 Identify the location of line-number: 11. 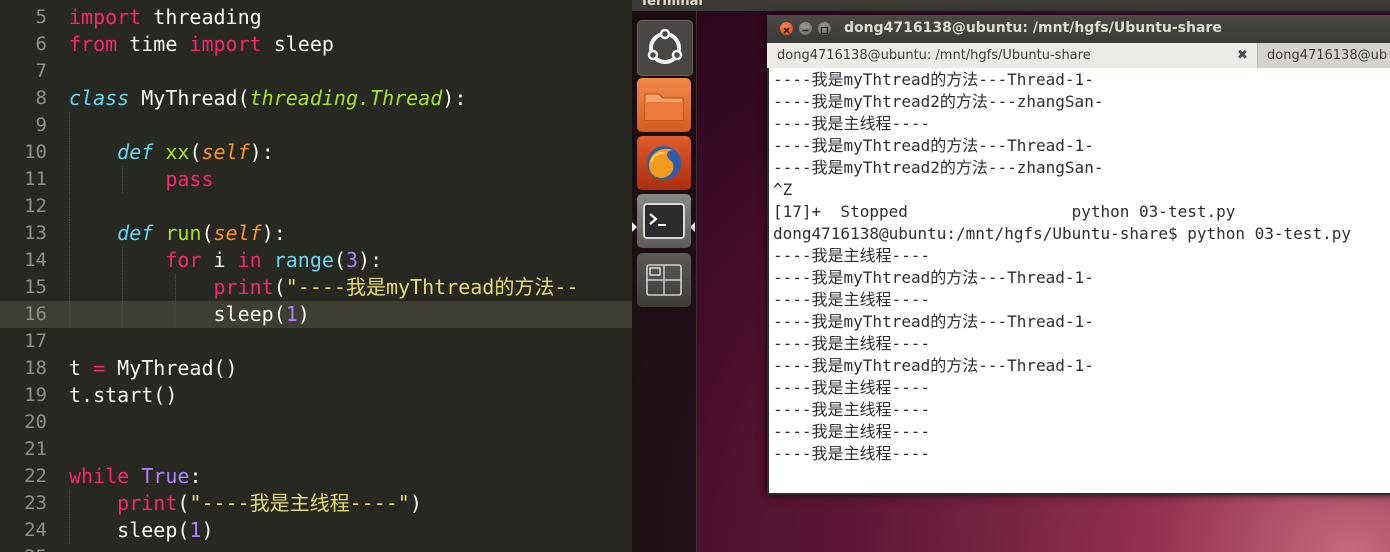
(35, 179).